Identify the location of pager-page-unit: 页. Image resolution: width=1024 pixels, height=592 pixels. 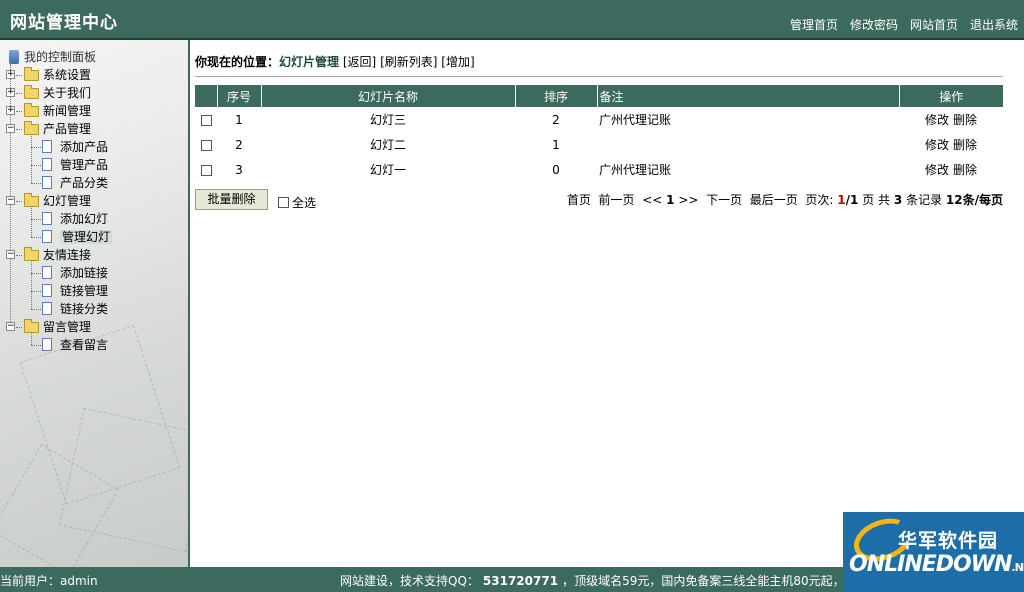
(868, 200).